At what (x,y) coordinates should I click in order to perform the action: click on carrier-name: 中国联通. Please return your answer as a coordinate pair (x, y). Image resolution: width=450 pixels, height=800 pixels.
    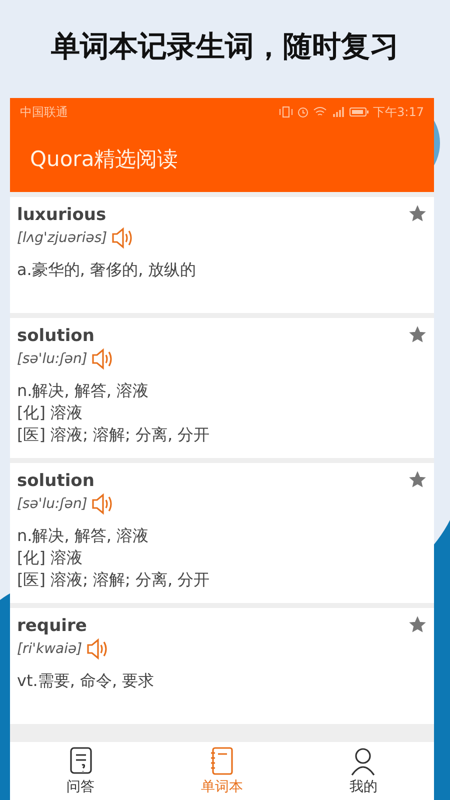
    Looking at the image, I should click on (44, 112).